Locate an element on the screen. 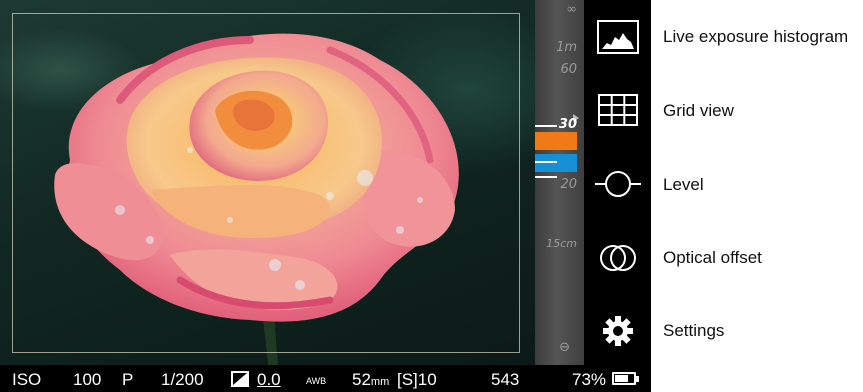  callout-histogram: Live exposure histogram is located at coordinates (756, 36).